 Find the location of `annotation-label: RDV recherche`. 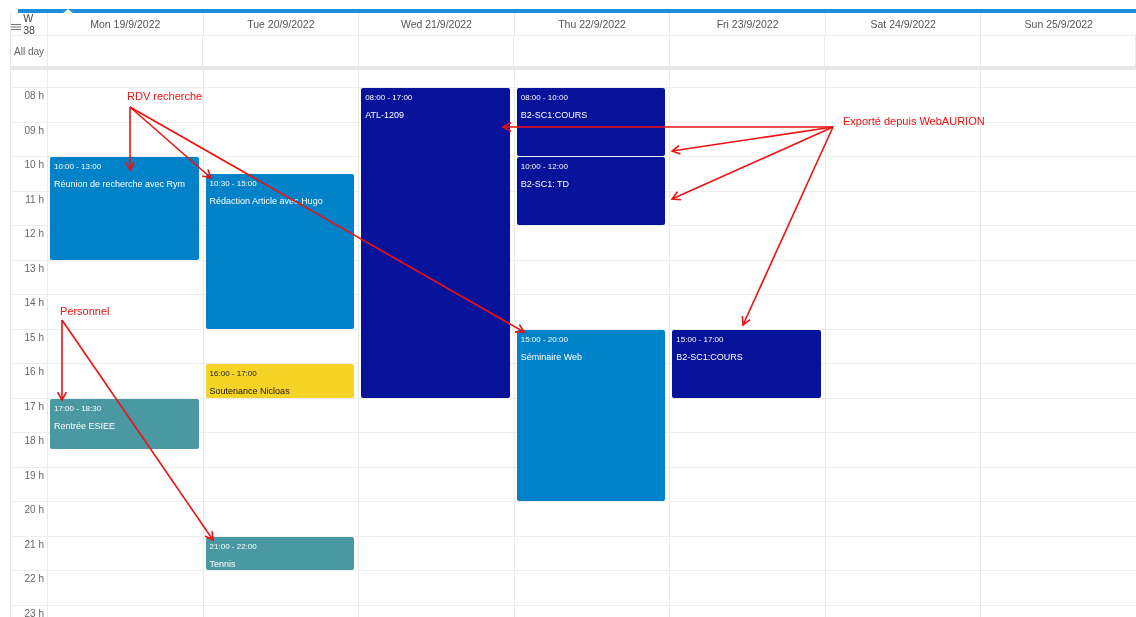

annotation-label: RDV recherche is located at coordinates (165, 96).